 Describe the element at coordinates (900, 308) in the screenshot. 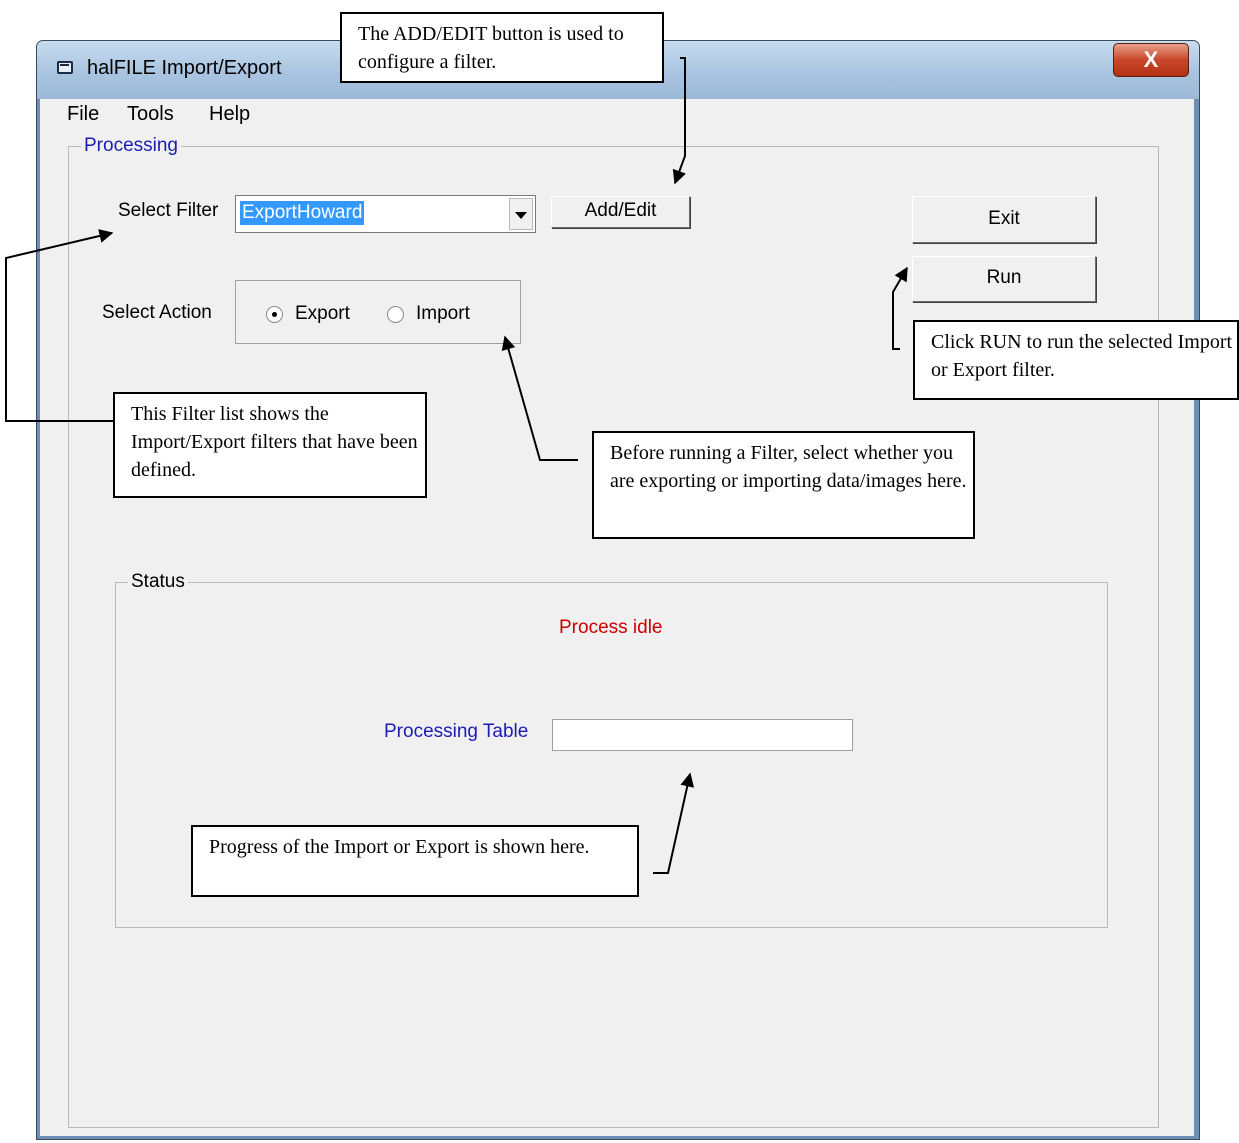

I see `run-arrow` at that location.